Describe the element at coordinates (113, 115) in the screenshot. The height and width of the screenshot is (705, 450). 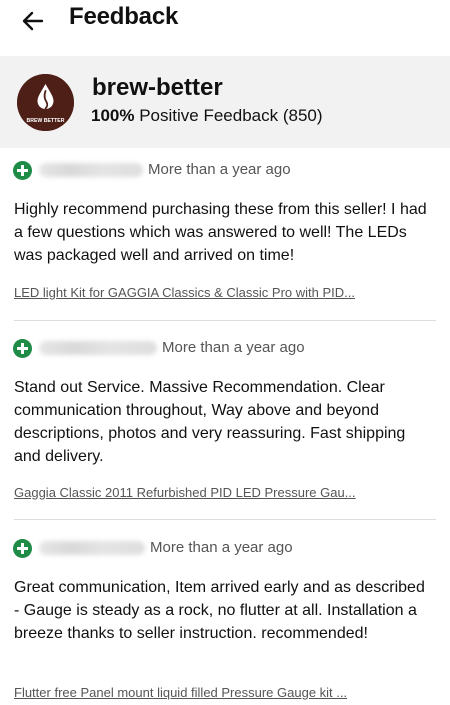
I see `positive-percentage: 100%` at that location.